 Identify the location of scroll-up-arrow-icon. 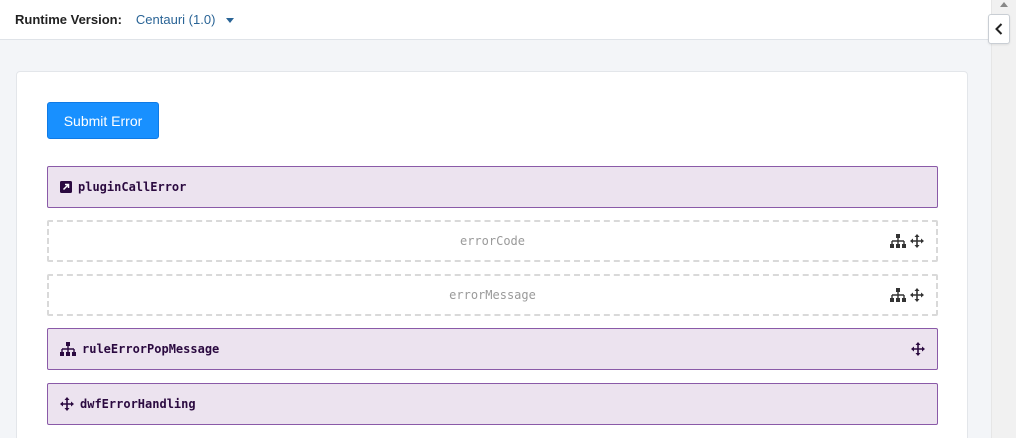
(1004, 4).